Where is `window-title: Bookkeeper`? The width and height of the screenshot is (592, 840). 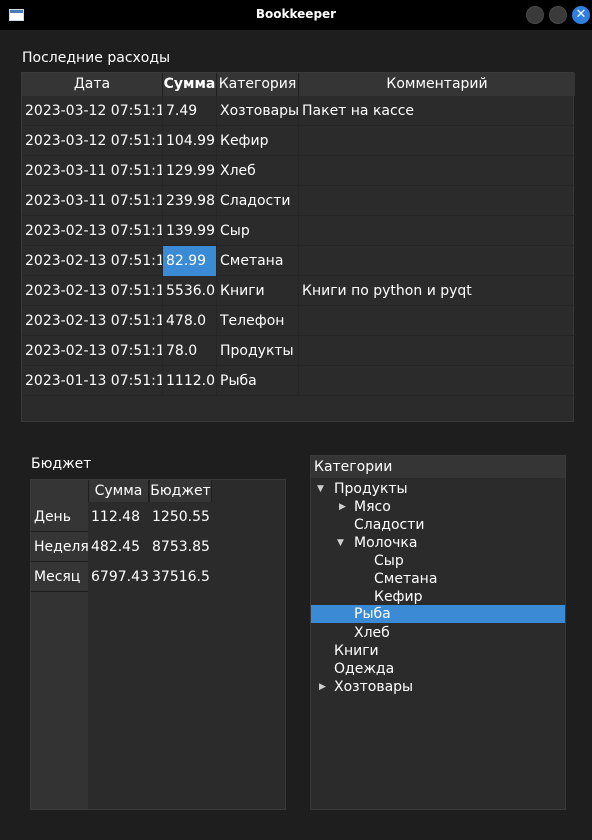
window-title: Bookkeeper is located at coordinates (296, 14).